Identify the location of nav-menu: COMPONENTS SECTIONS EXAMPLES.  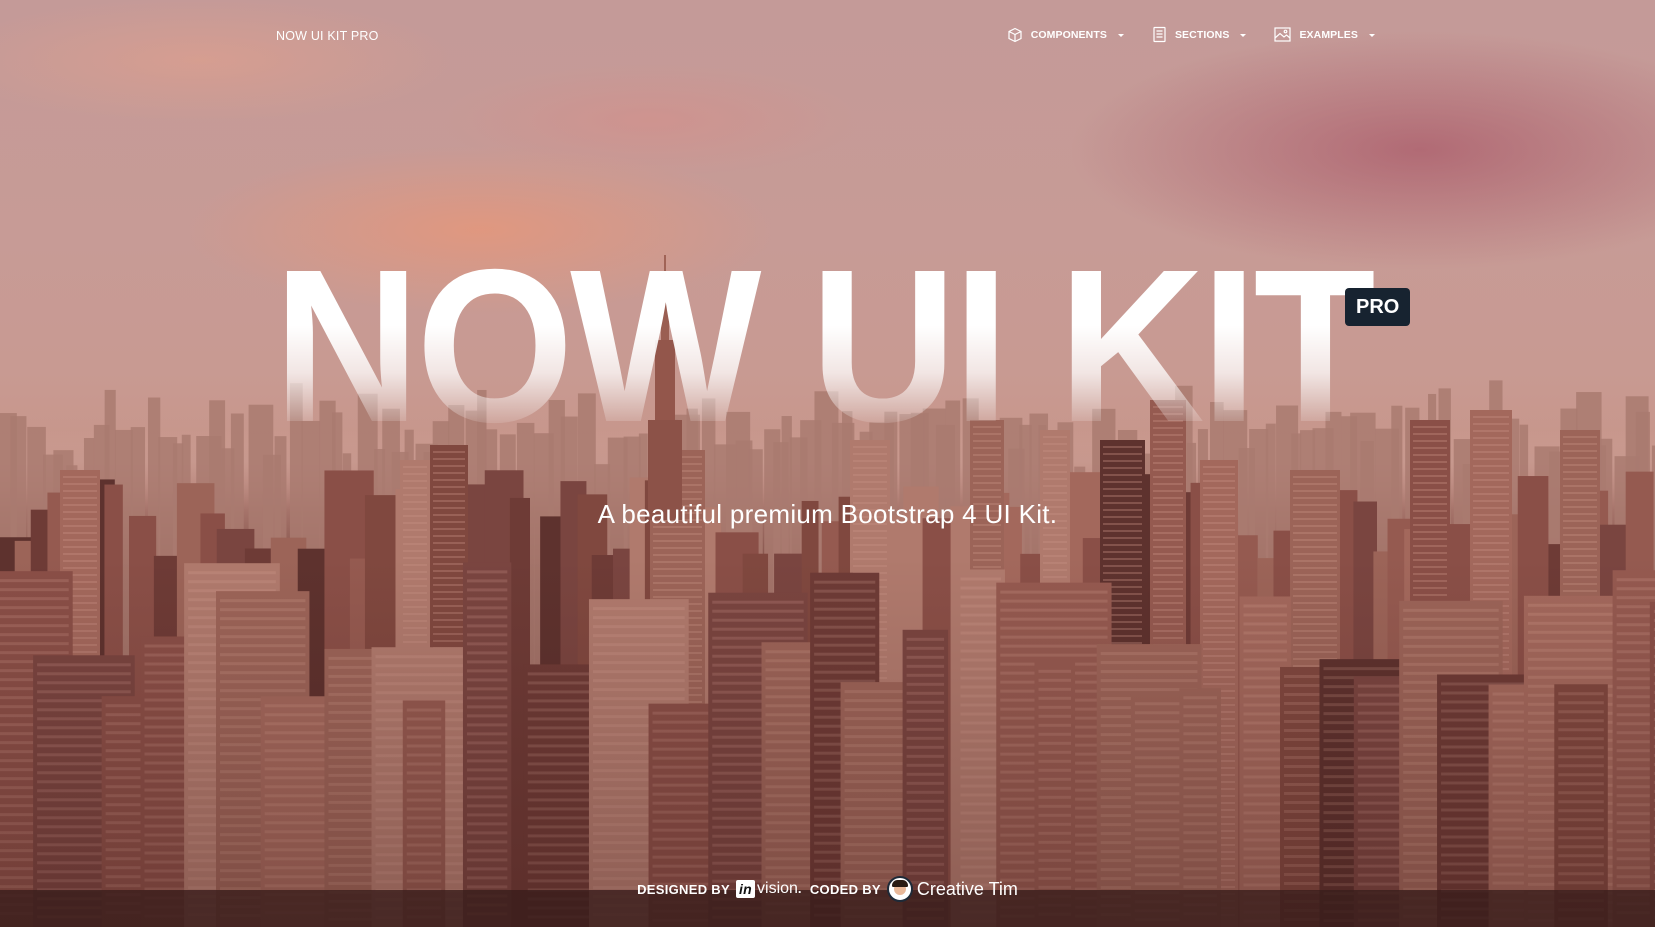
(1191, 34).